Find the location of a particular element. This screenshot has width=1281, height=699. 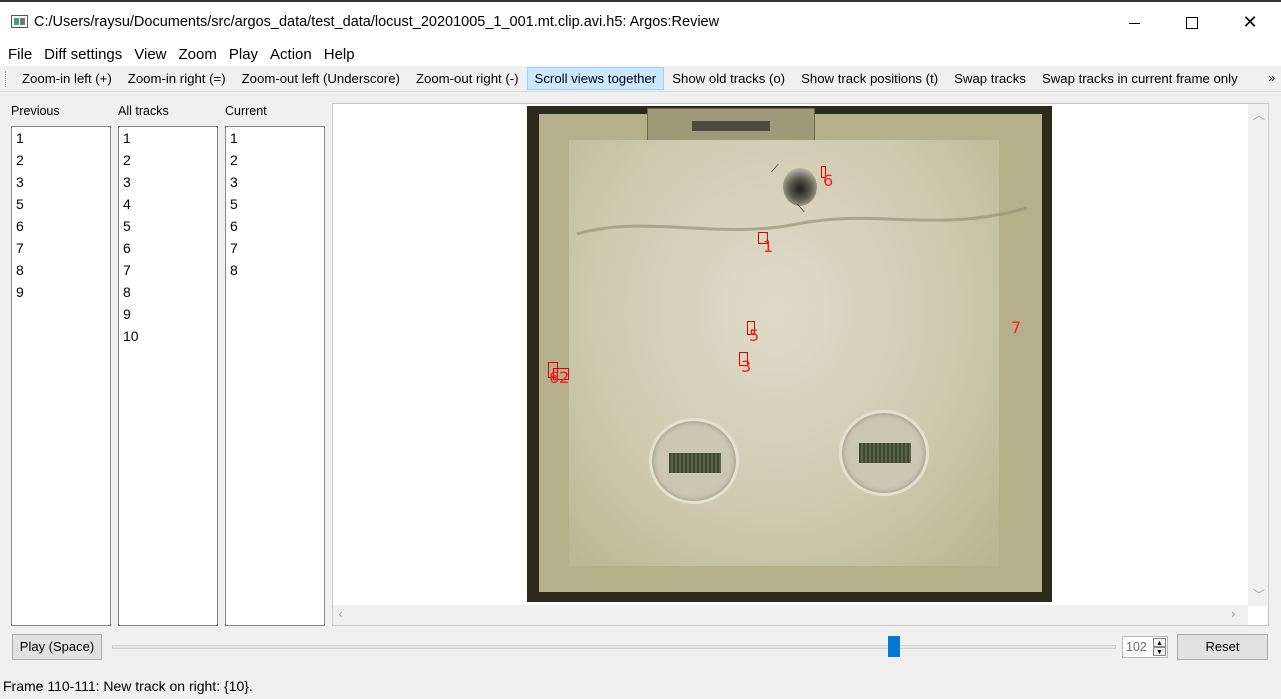

list-item: 4 is located at coordinates (168, 204).